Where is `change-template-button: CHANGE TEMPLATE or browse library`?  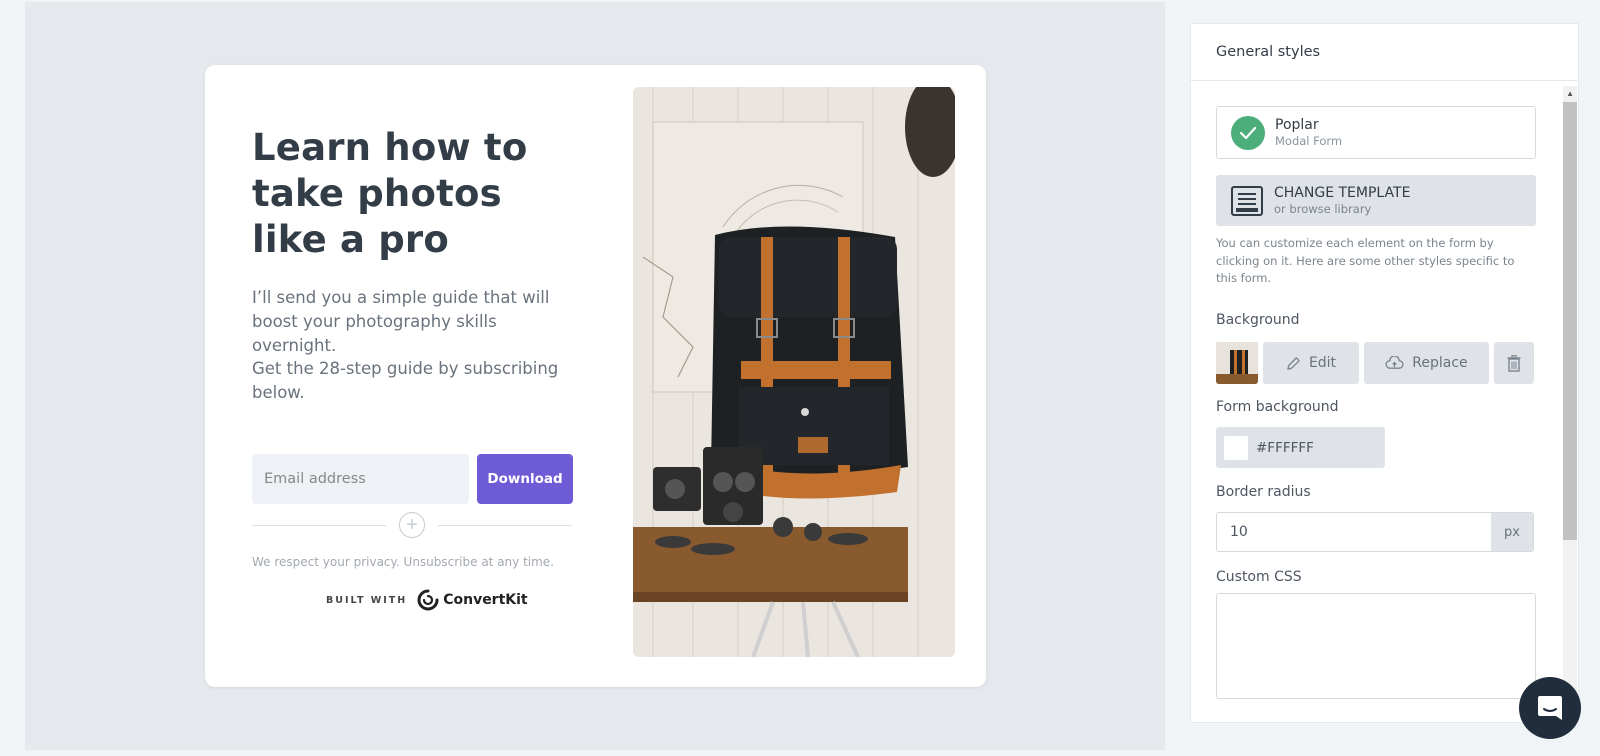
change-template-button: CHANGE TEMPLATE or browse library is located at coordinates (1376, 200).